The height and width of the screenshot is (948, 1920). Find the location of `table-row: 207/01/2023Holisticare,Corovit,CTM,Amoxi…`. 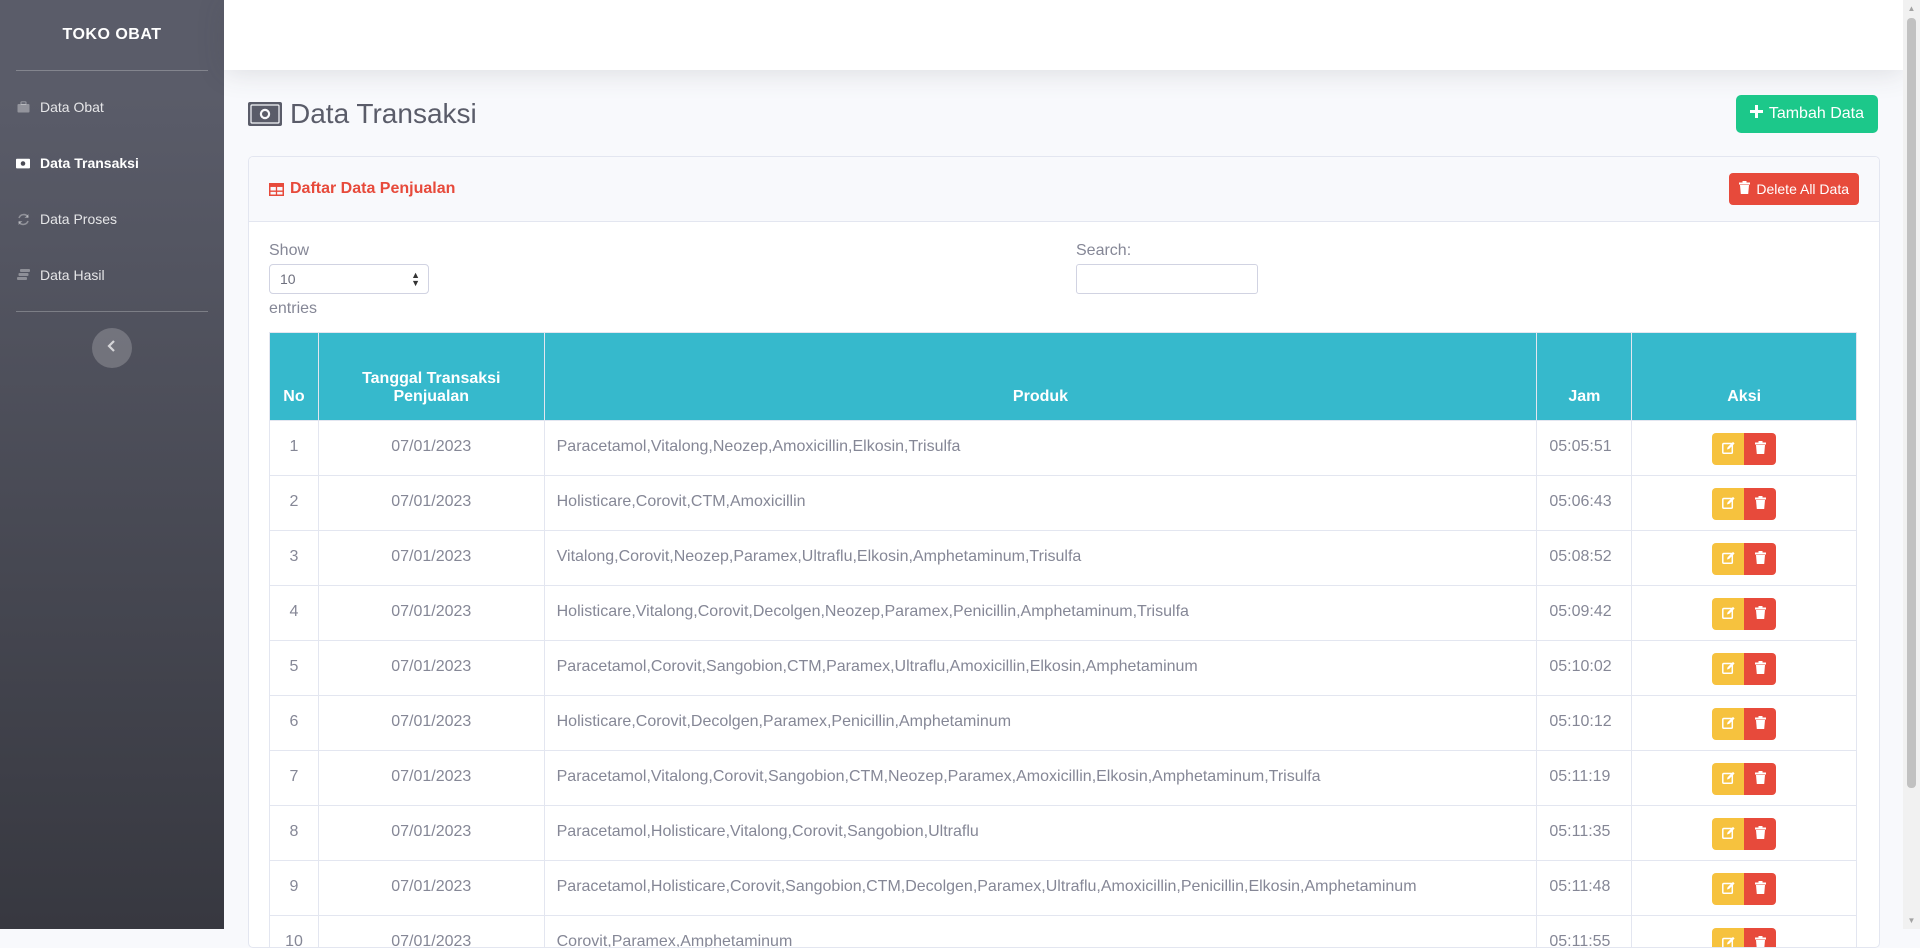

table-row: 207/01/2023Holisticare,Corovit,CTM,Amoxi… is located at coordinates (1063, 503).